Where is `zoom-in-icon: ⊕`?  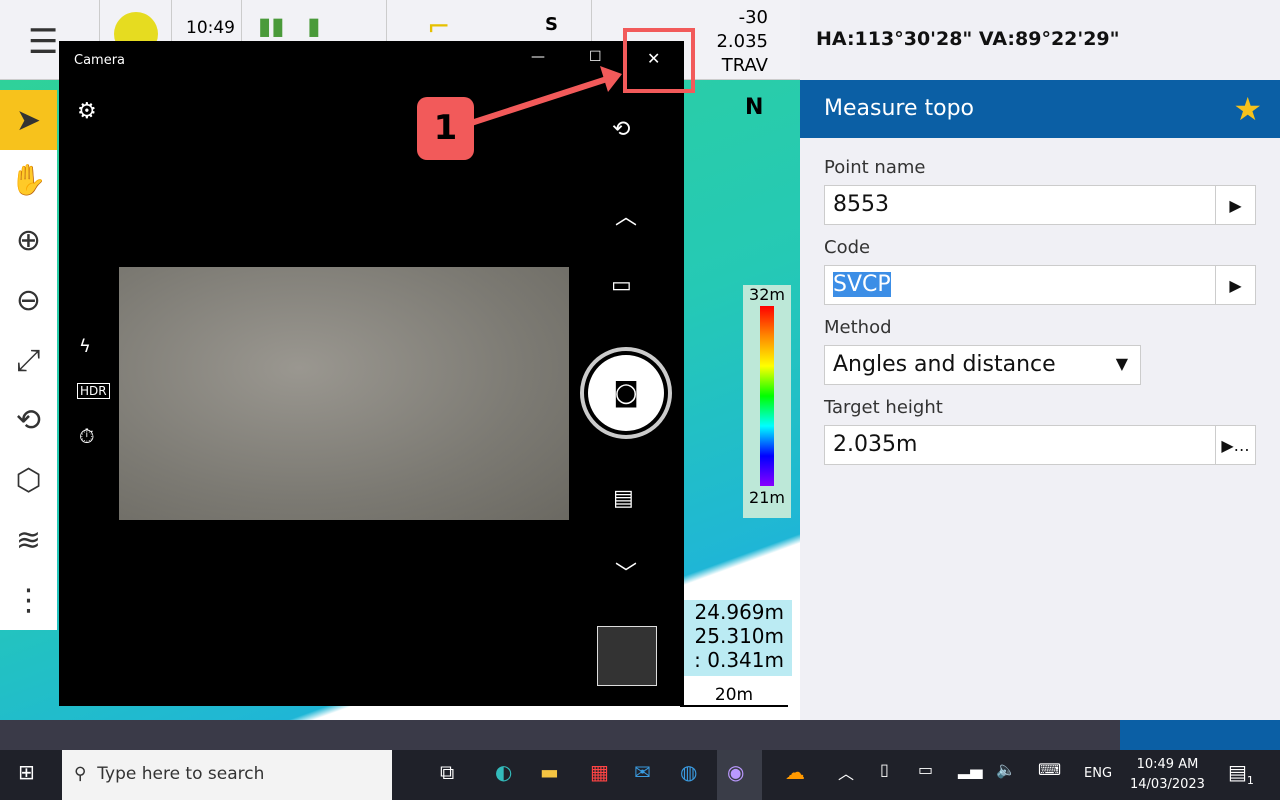
zoom-in-icon: ⊕ is located at coordinates (28, 240).